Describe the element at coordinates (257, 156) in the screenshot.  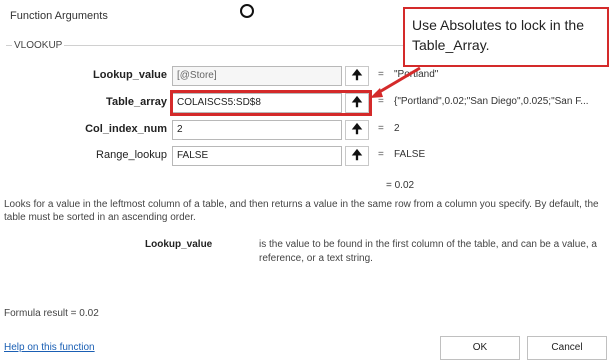
I see `range-lookup-input: FALSE` at that location.